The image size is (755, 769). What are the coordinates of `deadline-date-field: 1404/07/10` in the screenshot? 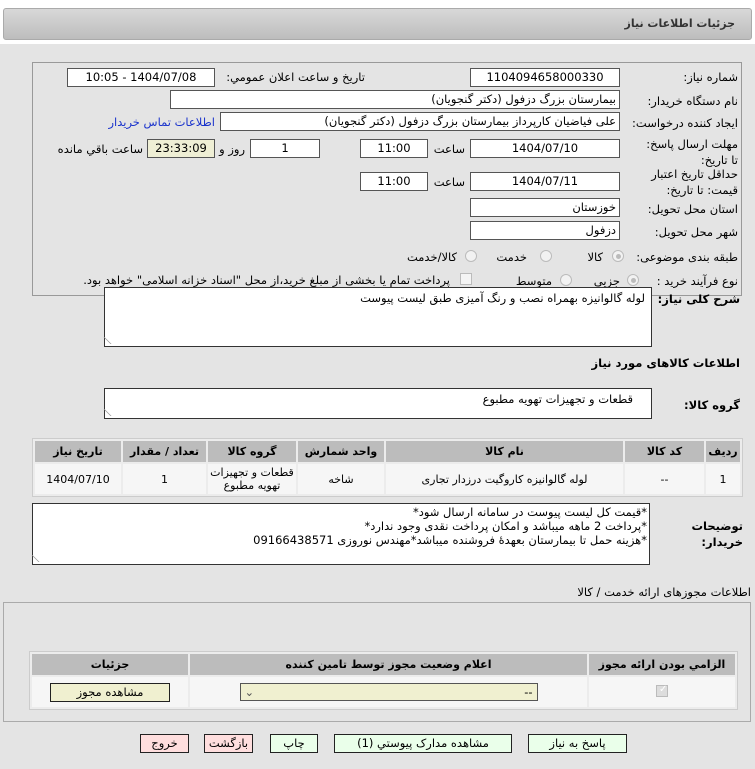 It's located at (545, 148).